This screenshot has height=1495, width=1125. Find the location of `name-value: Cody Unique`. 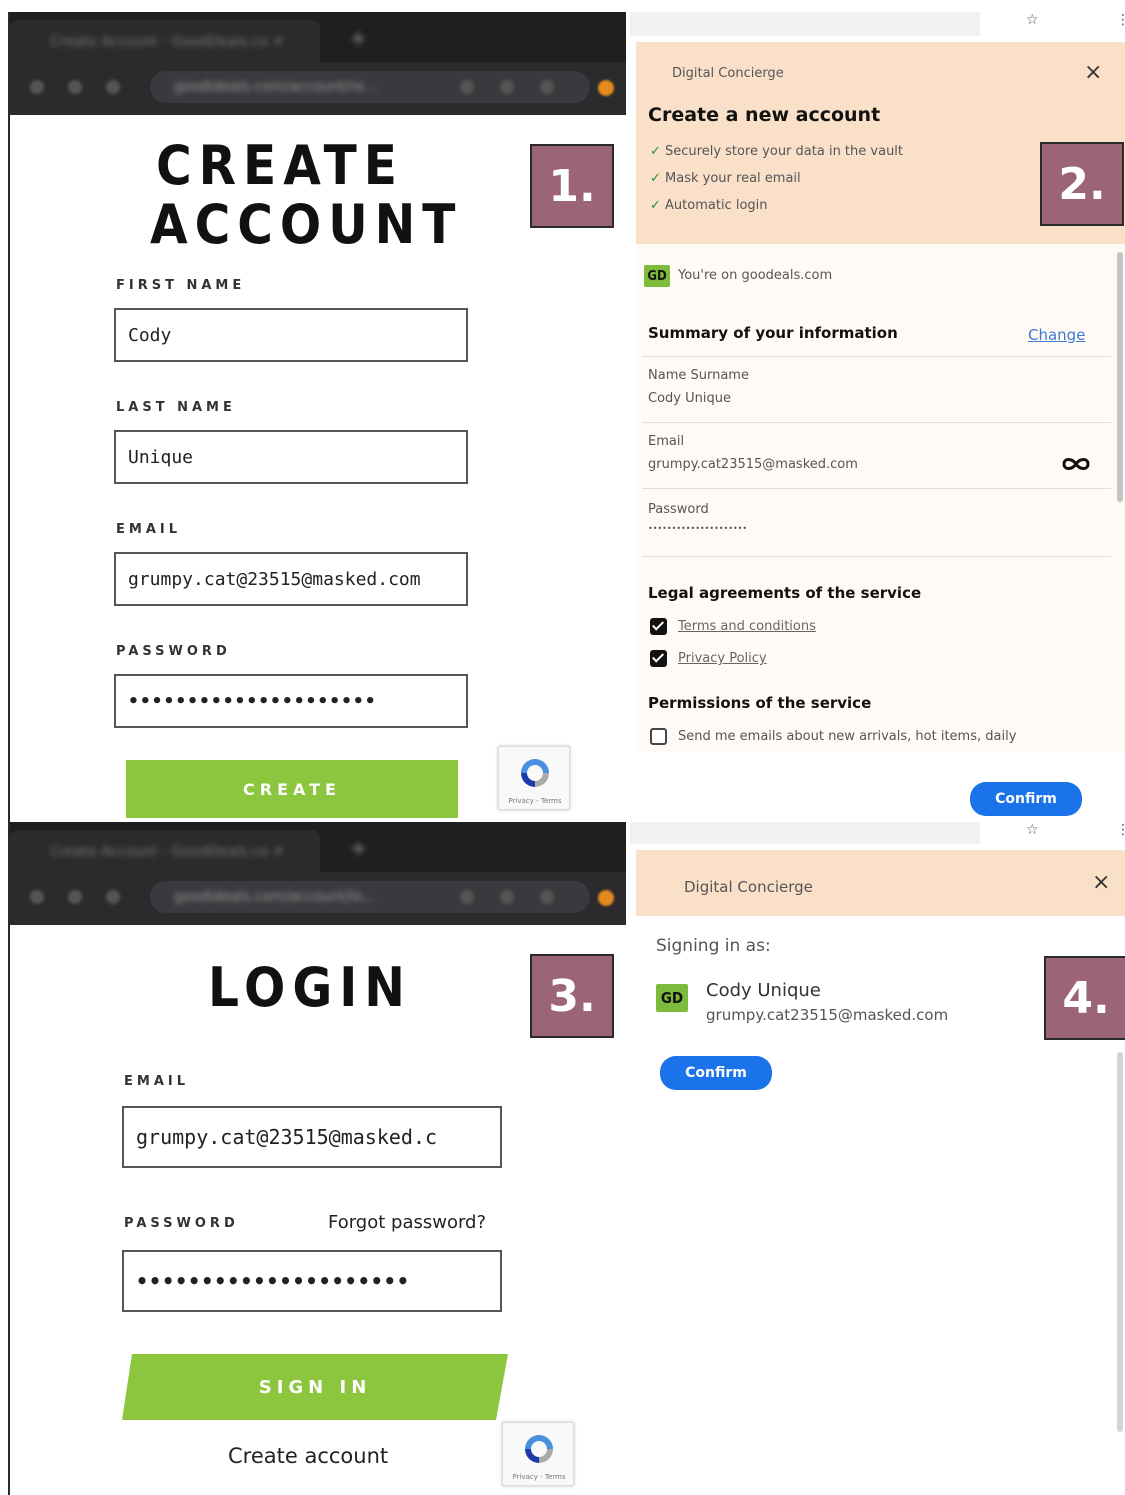

name-value: Cody Unique is located at coordinates (689, 398).